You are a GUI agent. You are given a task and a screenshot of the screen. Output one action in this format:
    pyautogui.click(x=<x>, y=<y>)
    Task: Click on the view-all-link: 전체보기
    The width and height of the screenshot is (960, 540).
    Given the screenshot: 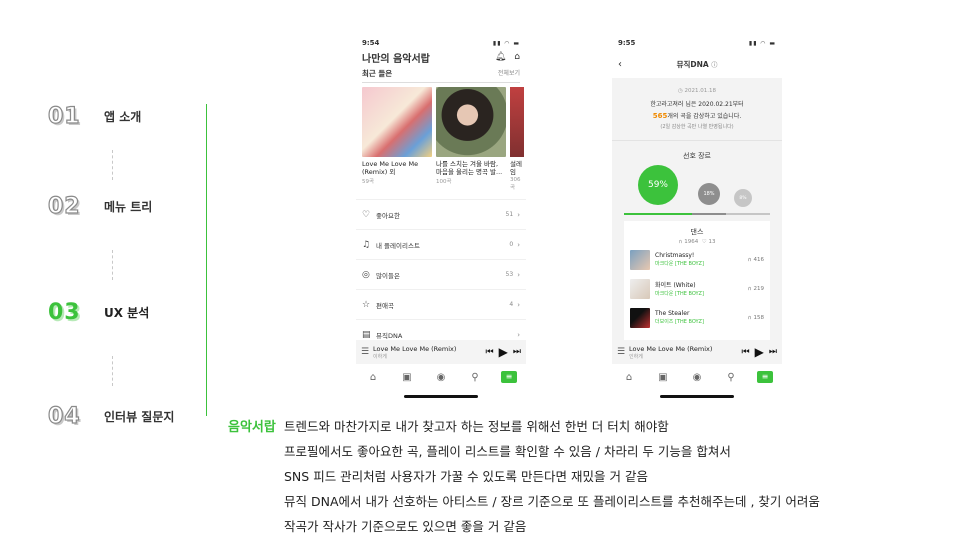 What is the action you would take?
    pyautogui.click(x=509, y=73)
    